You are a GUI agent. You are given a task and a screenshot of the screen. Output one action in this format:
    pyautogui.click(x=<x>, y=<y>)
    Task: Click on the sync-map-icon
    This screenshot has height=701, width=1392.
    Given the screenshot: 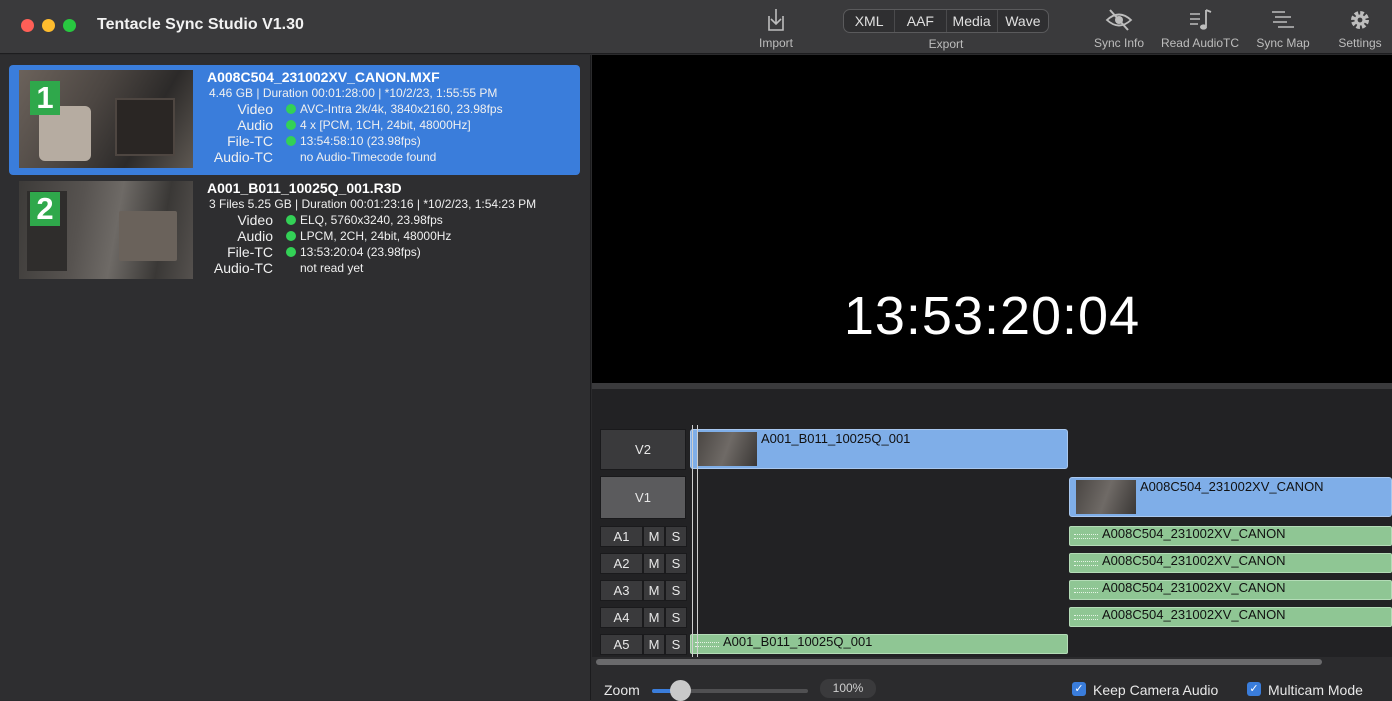 What is the action you would take?
    pyautogui.click(x=1283, y=19)
    